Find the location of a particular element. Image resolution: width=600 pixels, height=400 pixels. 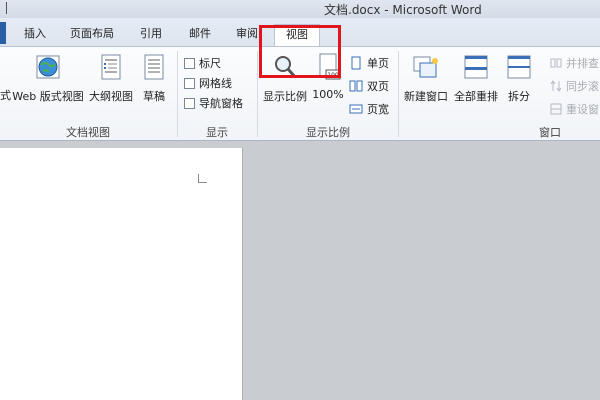

arrange-all-icon is located at coordinates (476, 67).